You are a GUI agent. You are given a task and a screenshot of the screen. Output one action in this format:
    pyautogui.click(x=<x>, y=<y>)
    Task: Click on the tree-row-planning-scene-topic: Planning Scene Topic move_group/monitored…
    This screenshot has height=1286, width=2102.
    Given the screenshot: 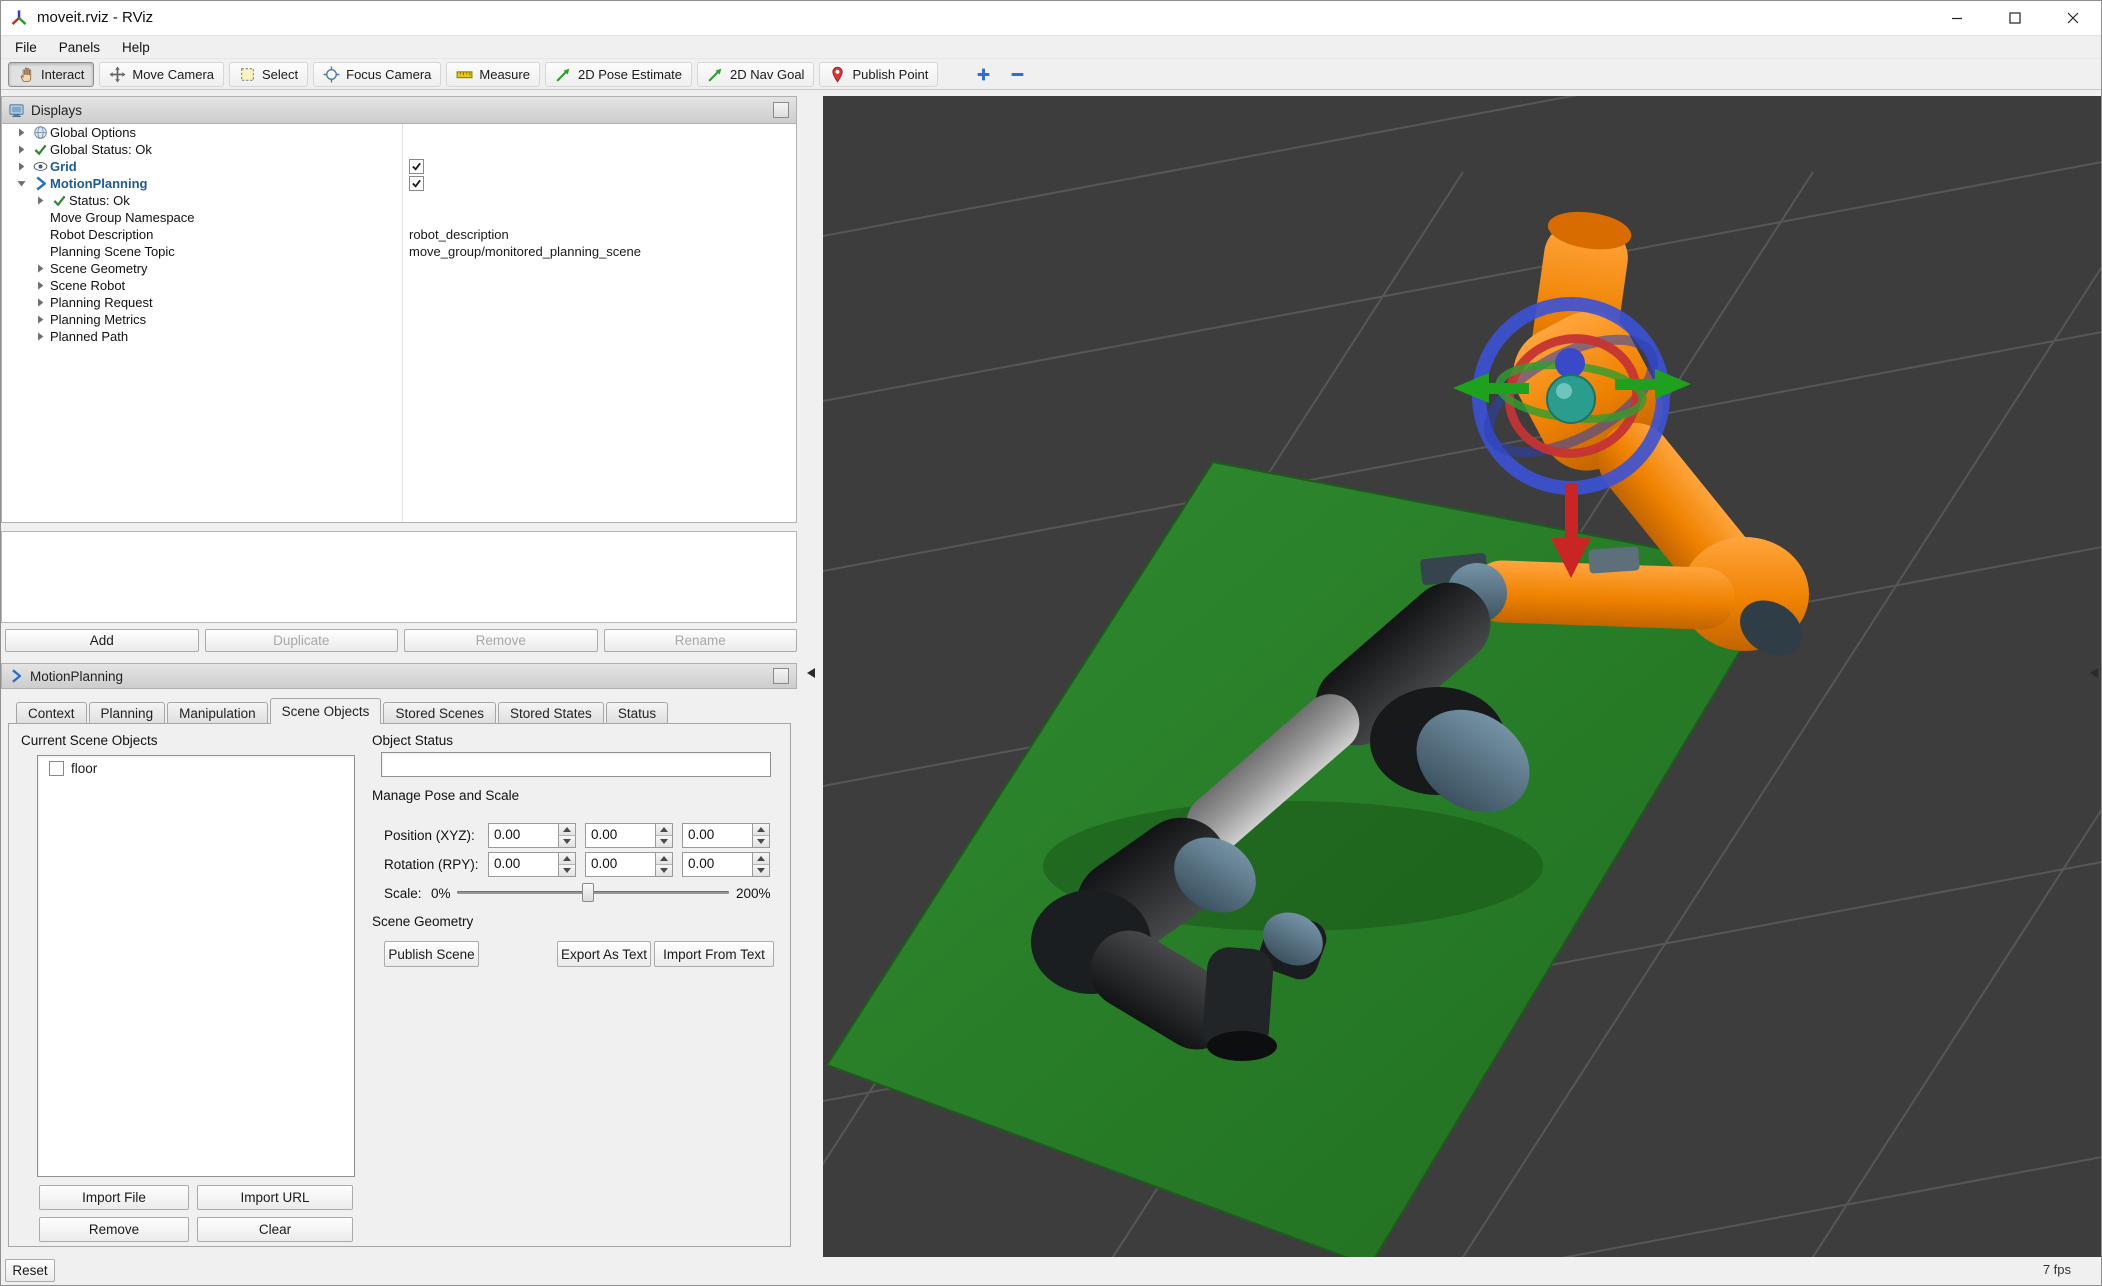 What is the action you would take?
    pyautogui.click(x=399, y=251)
    